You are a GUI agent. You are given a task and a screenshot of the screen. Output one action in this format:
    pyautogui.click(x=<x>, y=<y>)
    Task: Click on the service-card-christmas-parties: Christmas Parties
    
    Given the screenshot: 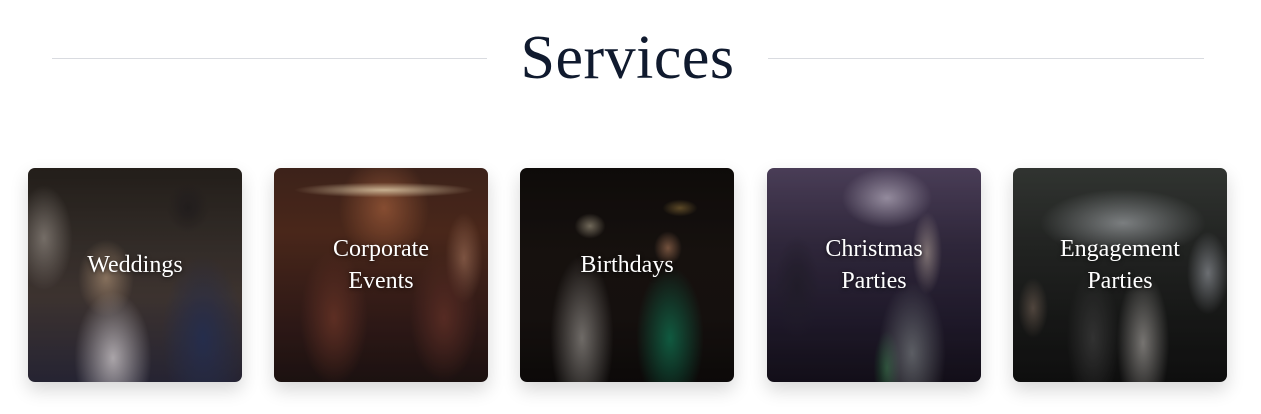 What is the action you would take?
    pyautogui.click(x=874, y=275)
    